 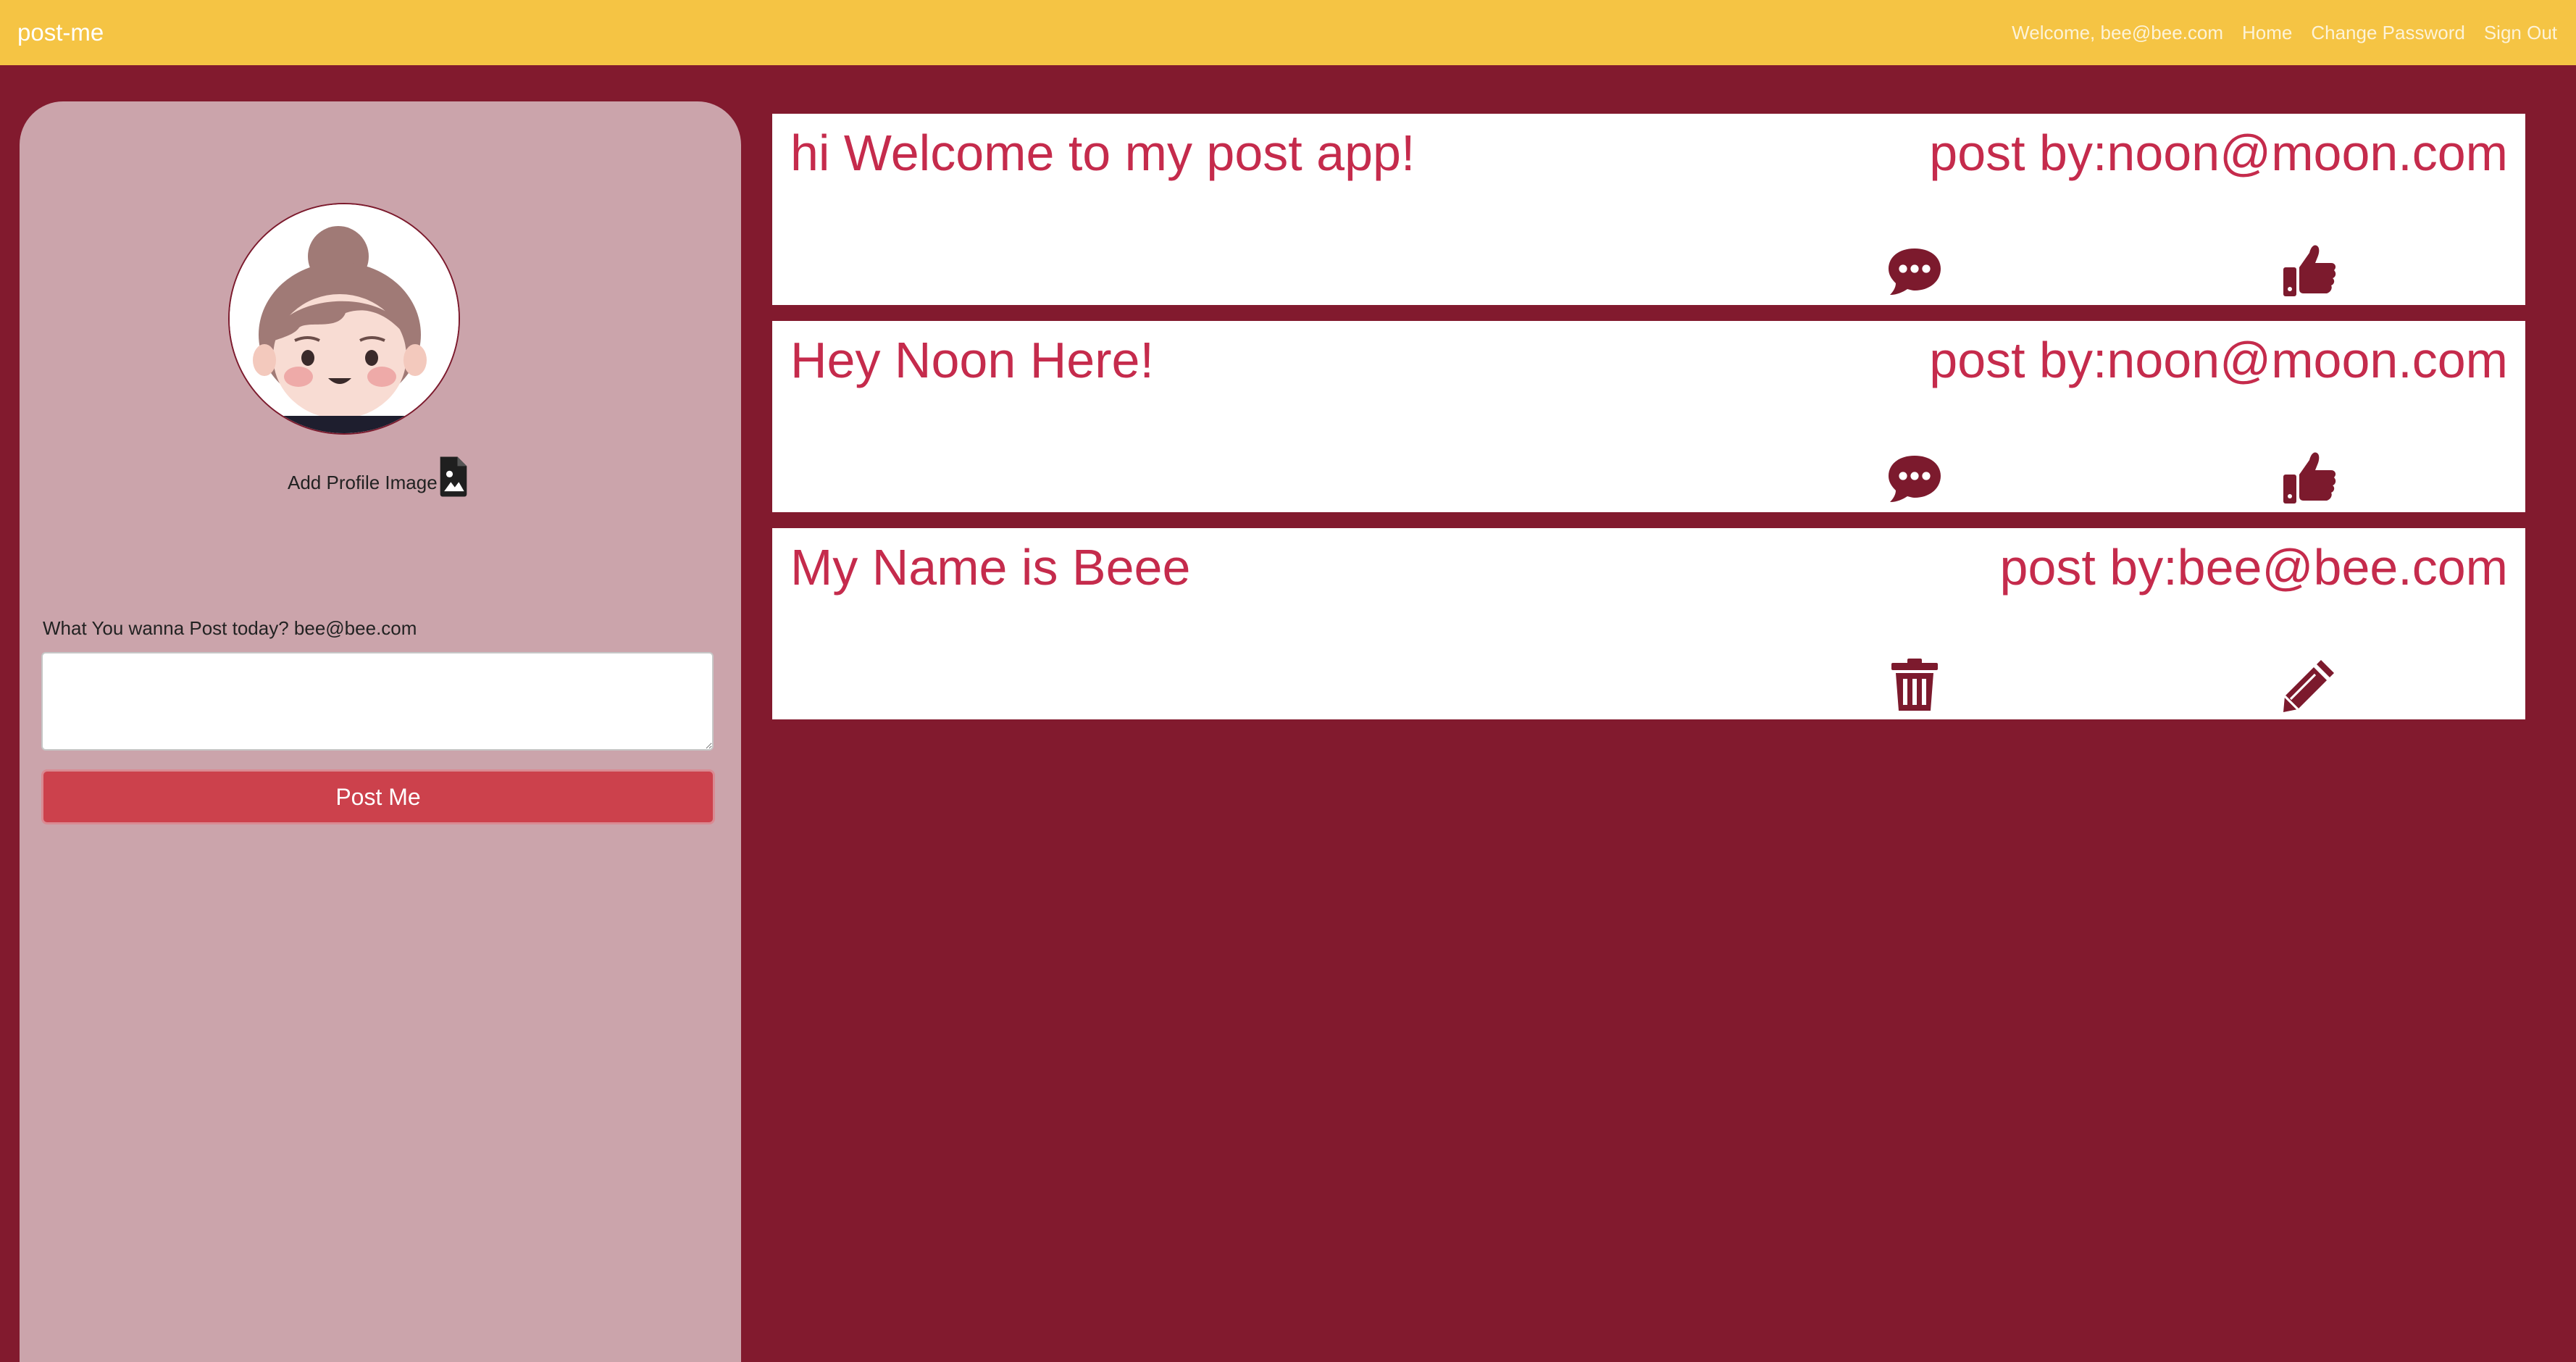 What do you see at coordinates (1102, 153) in the screenshot?
I see `post-title: hi Welcome to my post app!` at bounding box center [1102, 153].